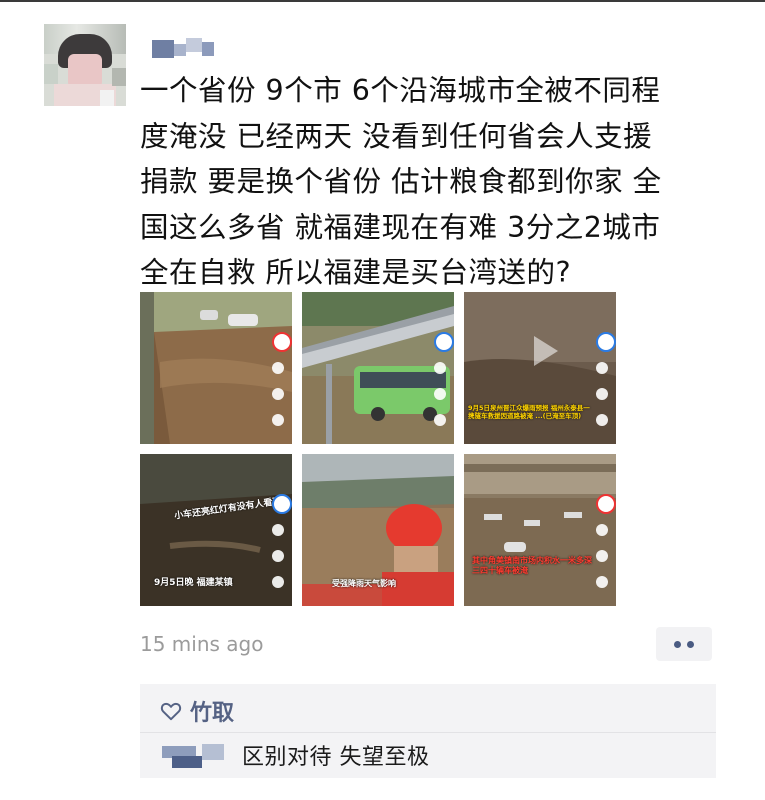 Image resolution: width=765 pixels, height=800 pixels. What do you see at coordinates (540, 530) in the screenshot?
I see `flooded-market-image: 其中角美镇南市场内积水一米多深 三四十辆车被淹` at bounding box center [540, 530].